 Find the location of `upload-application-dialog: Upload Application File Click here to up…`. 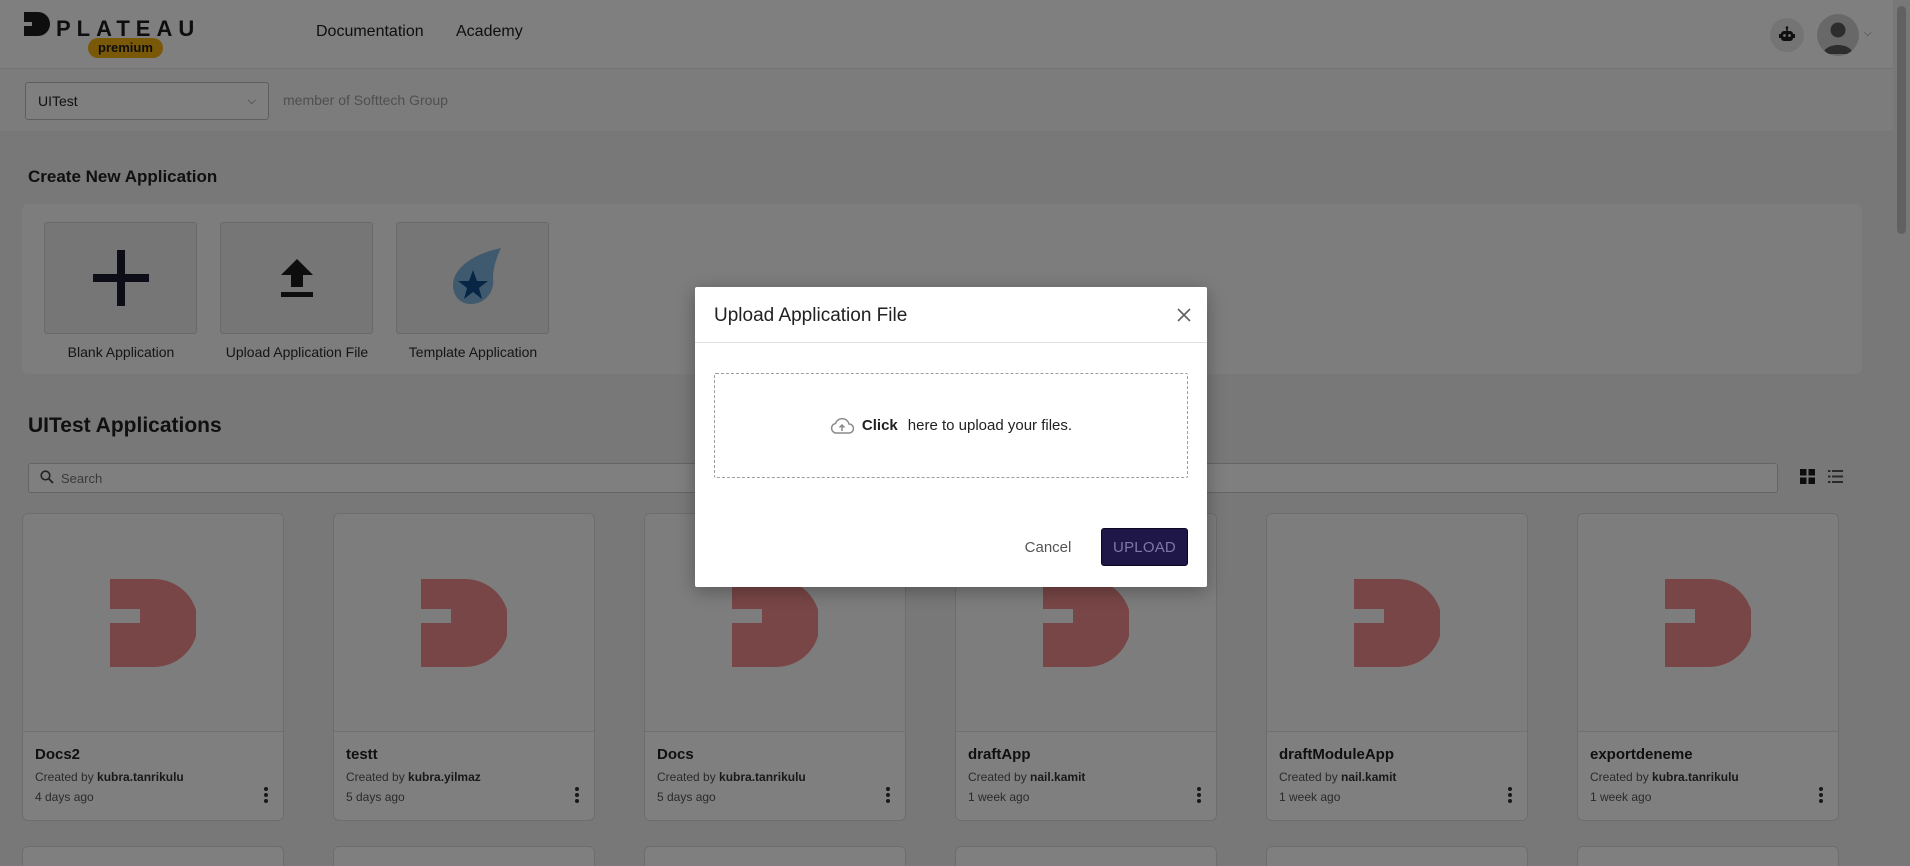

upload-application-dialog: Upload Application File Click here to up… is located at coordinates (951, 437).